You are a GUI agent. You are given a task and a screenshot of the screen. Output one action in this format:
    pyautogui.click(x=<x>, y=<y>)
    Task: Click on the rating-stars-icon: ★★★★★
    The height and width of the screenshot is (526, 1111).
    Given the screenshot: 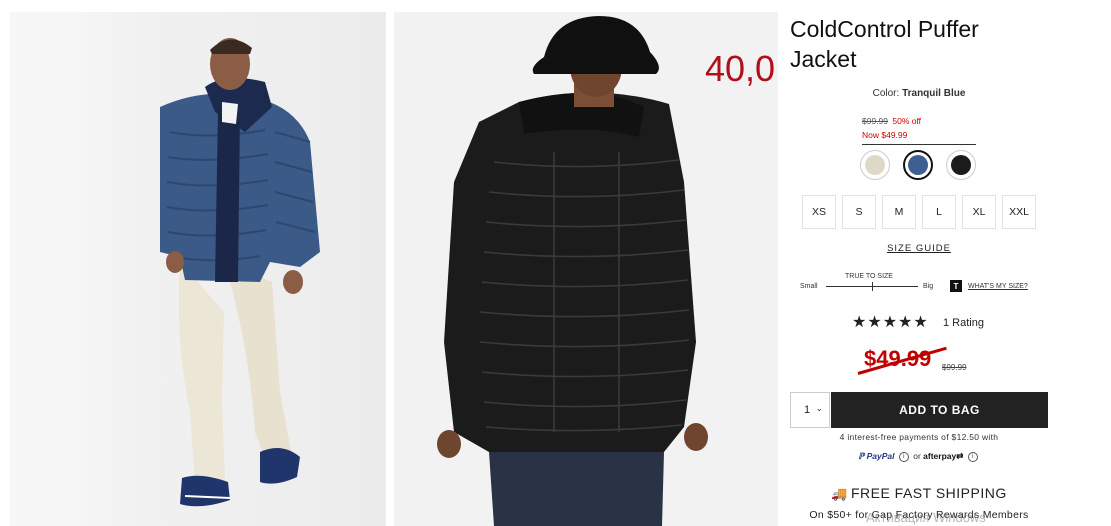 What is the action you would take?
    pyautogui.click(x=890, y=322)
    